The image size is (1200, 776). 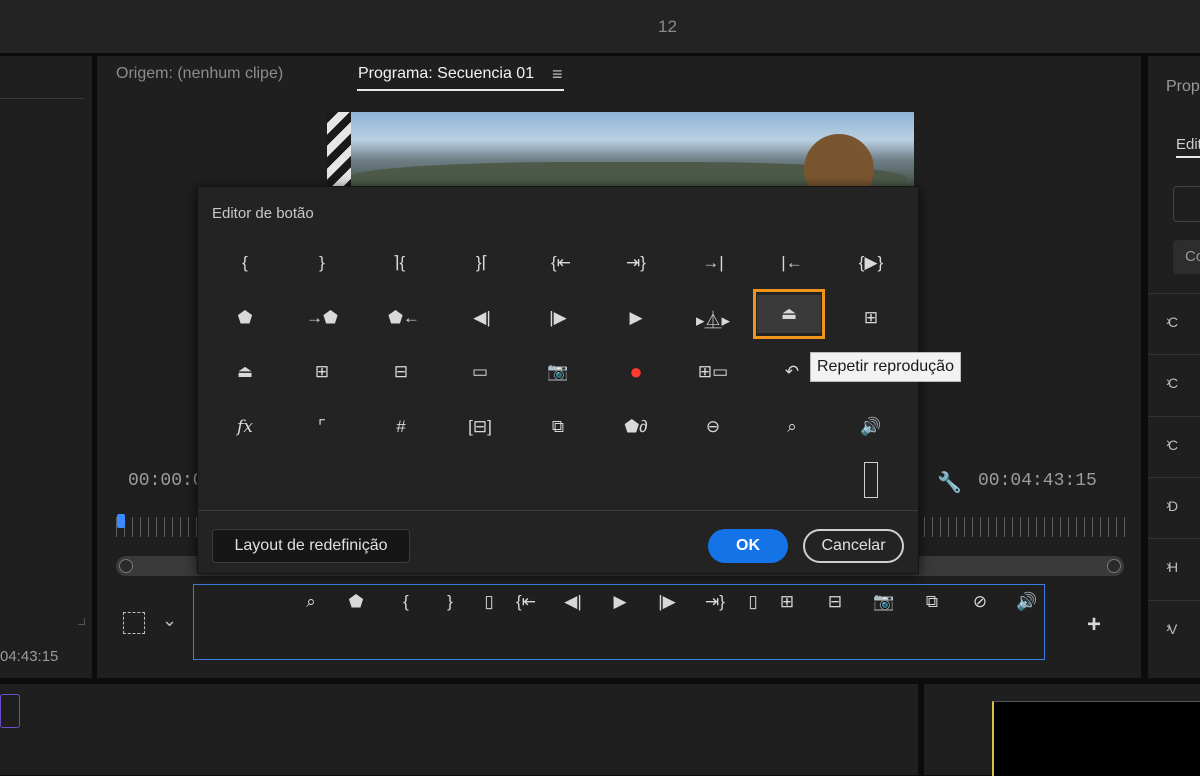 I want to click on multicam-icon: ⊞▭, so click(x=713, y=372).